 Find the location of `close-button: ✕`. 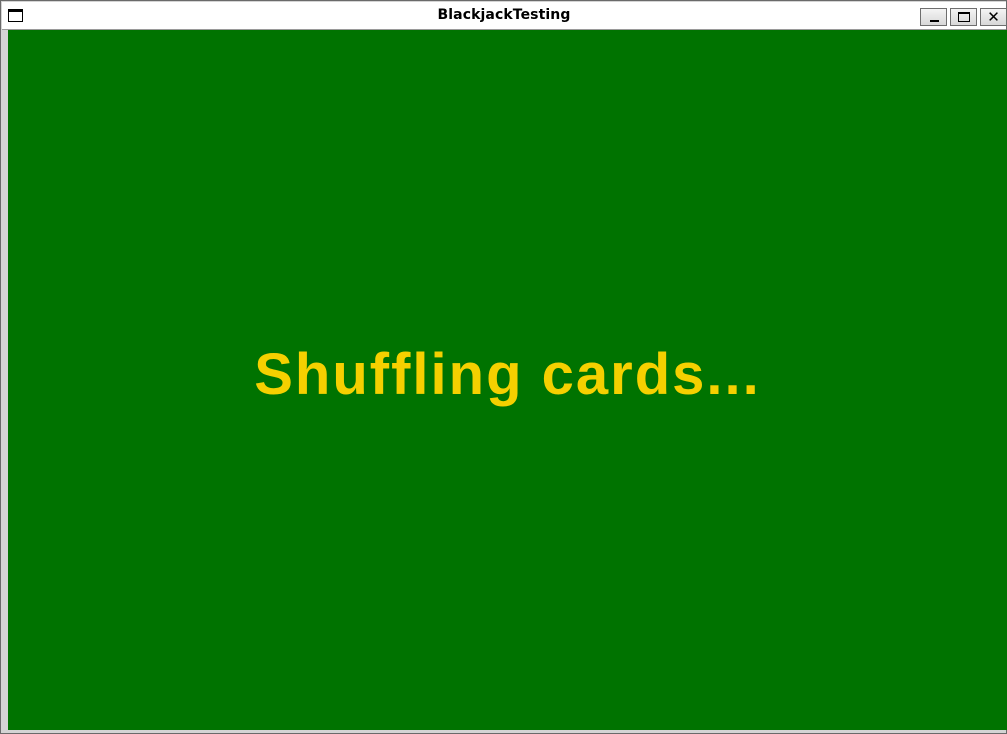

close-button: ✕ is located at coordinates (993, 17).